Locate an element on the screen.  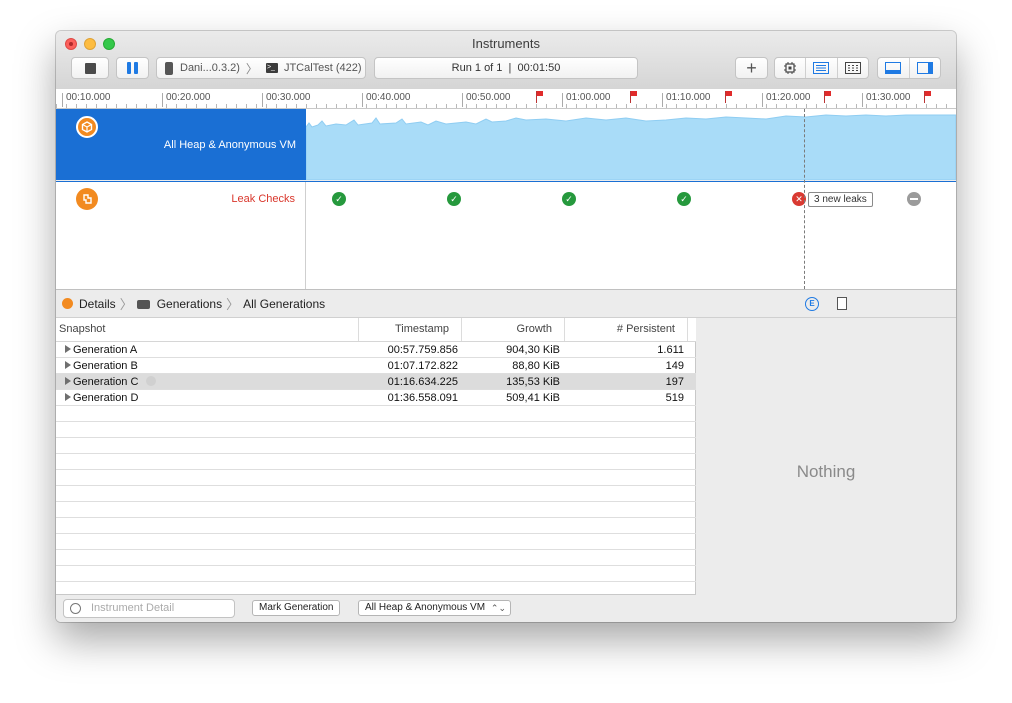
timestamp-cell: 01:07.172.822 is located at coordinates (422, 366).